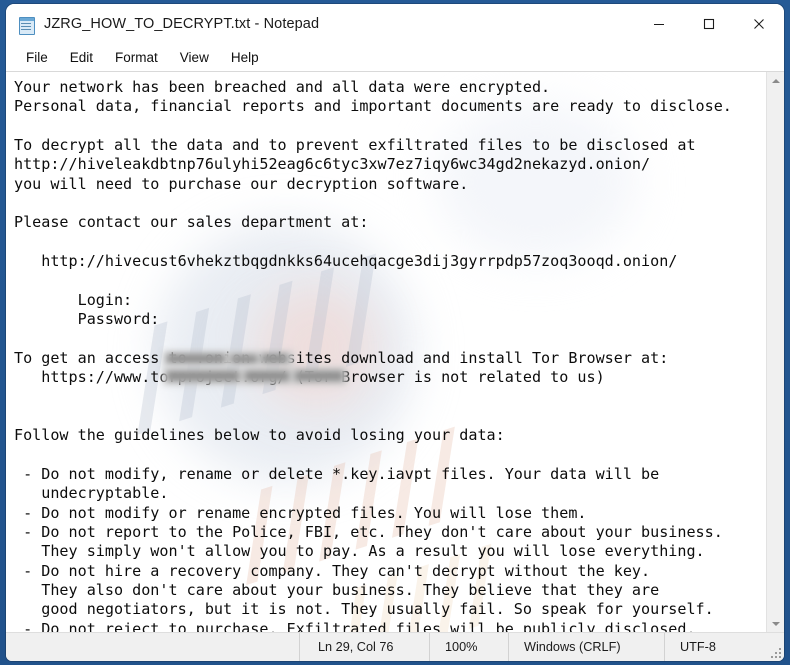 This screenshot has height=665, width=790. What do you see at coordinates (775, 80) in the screenshot?
I see `scroll-up-icon` at bounding box center [775, 80].